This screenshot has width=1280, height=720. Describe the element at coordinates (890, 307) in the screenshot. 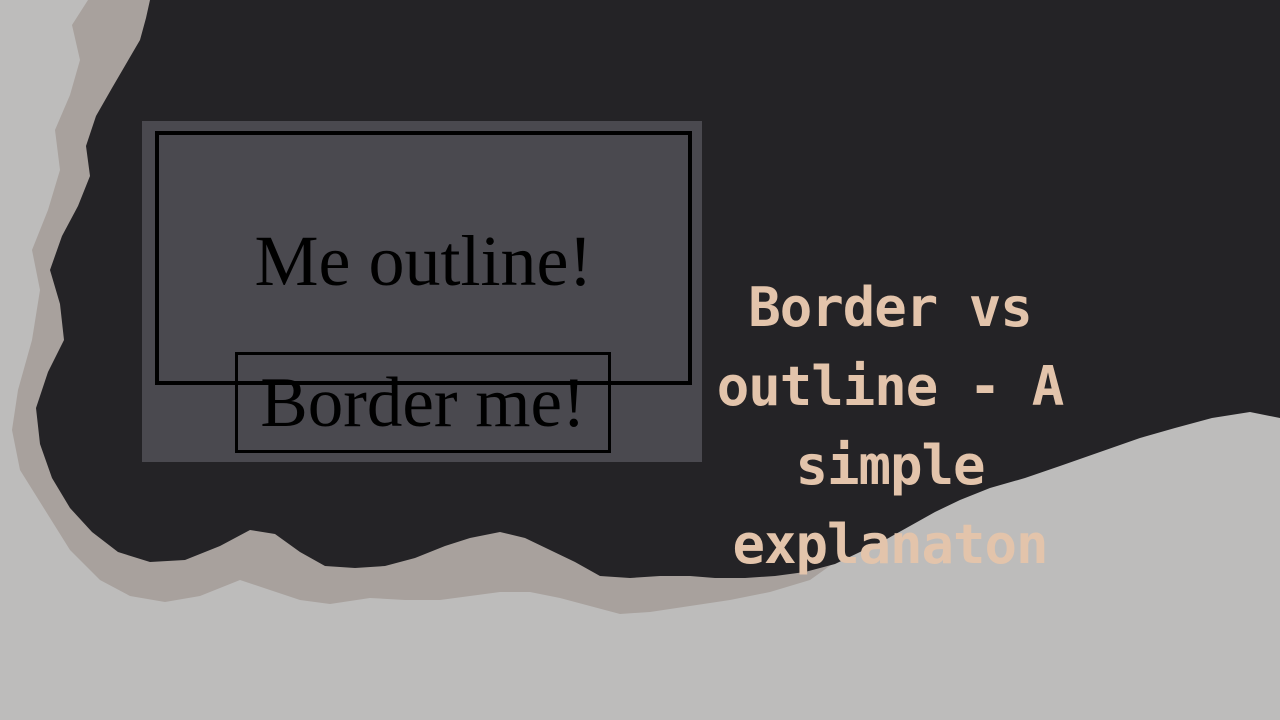

I see `title-line: Border vs` at that location.